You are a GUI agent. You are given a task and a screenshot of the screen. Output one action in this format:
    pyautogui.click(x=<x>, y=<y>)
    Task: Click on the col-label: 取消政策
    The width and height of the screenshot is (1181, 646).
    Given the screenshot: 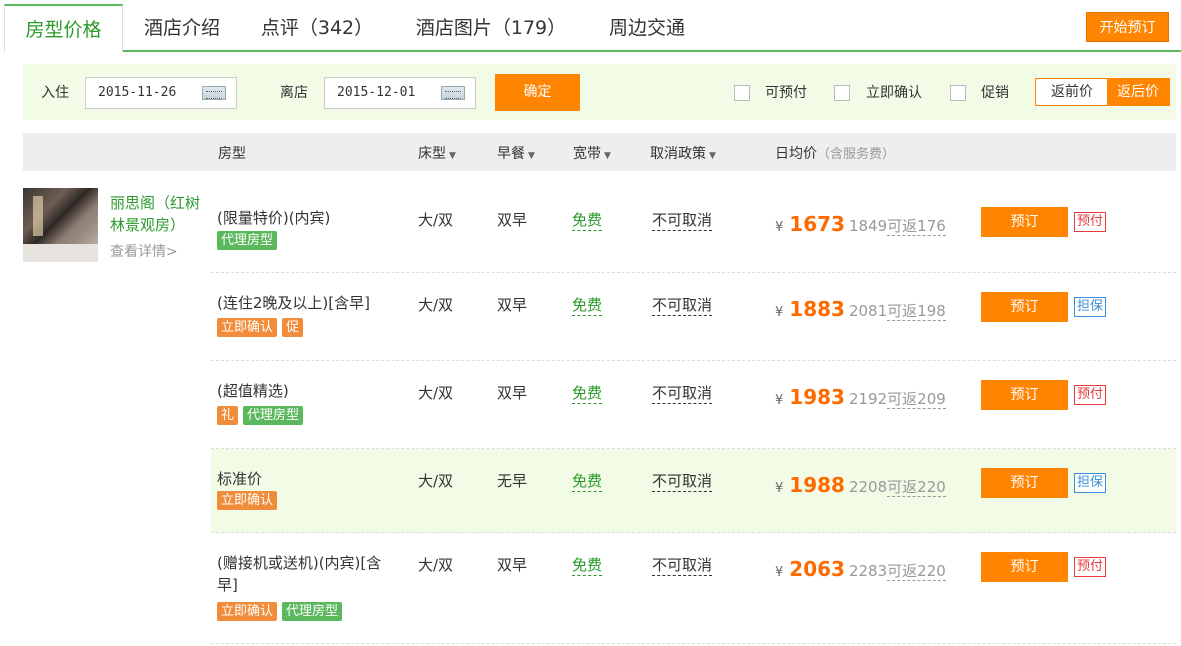 What is the action you would take?
    pyautogui.click(x=678, y=154)
    